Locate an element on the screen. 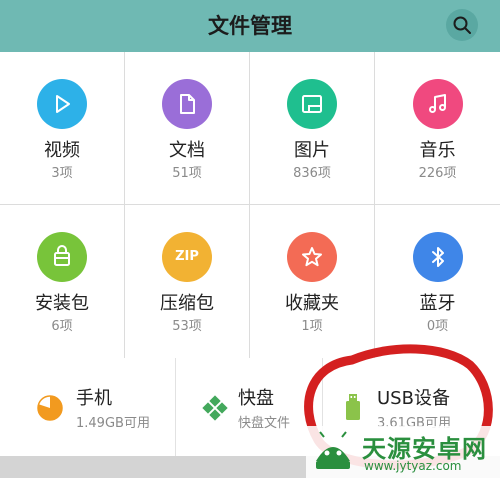 The height and width of the screenshot is (478, 500). usb-drive-icon is located at coordinates (353, 407).